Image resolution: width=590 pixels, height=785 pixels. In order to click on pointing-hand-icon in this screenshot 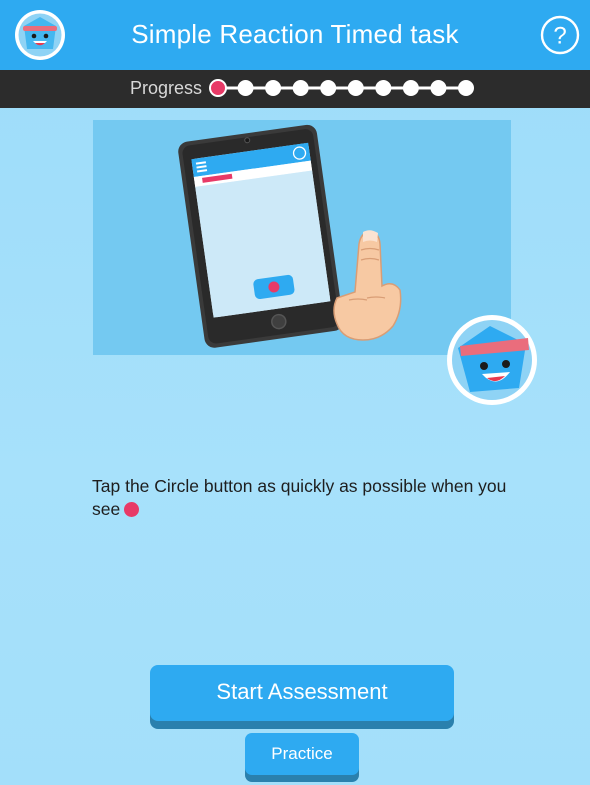, I will do `click(367, 285)`.